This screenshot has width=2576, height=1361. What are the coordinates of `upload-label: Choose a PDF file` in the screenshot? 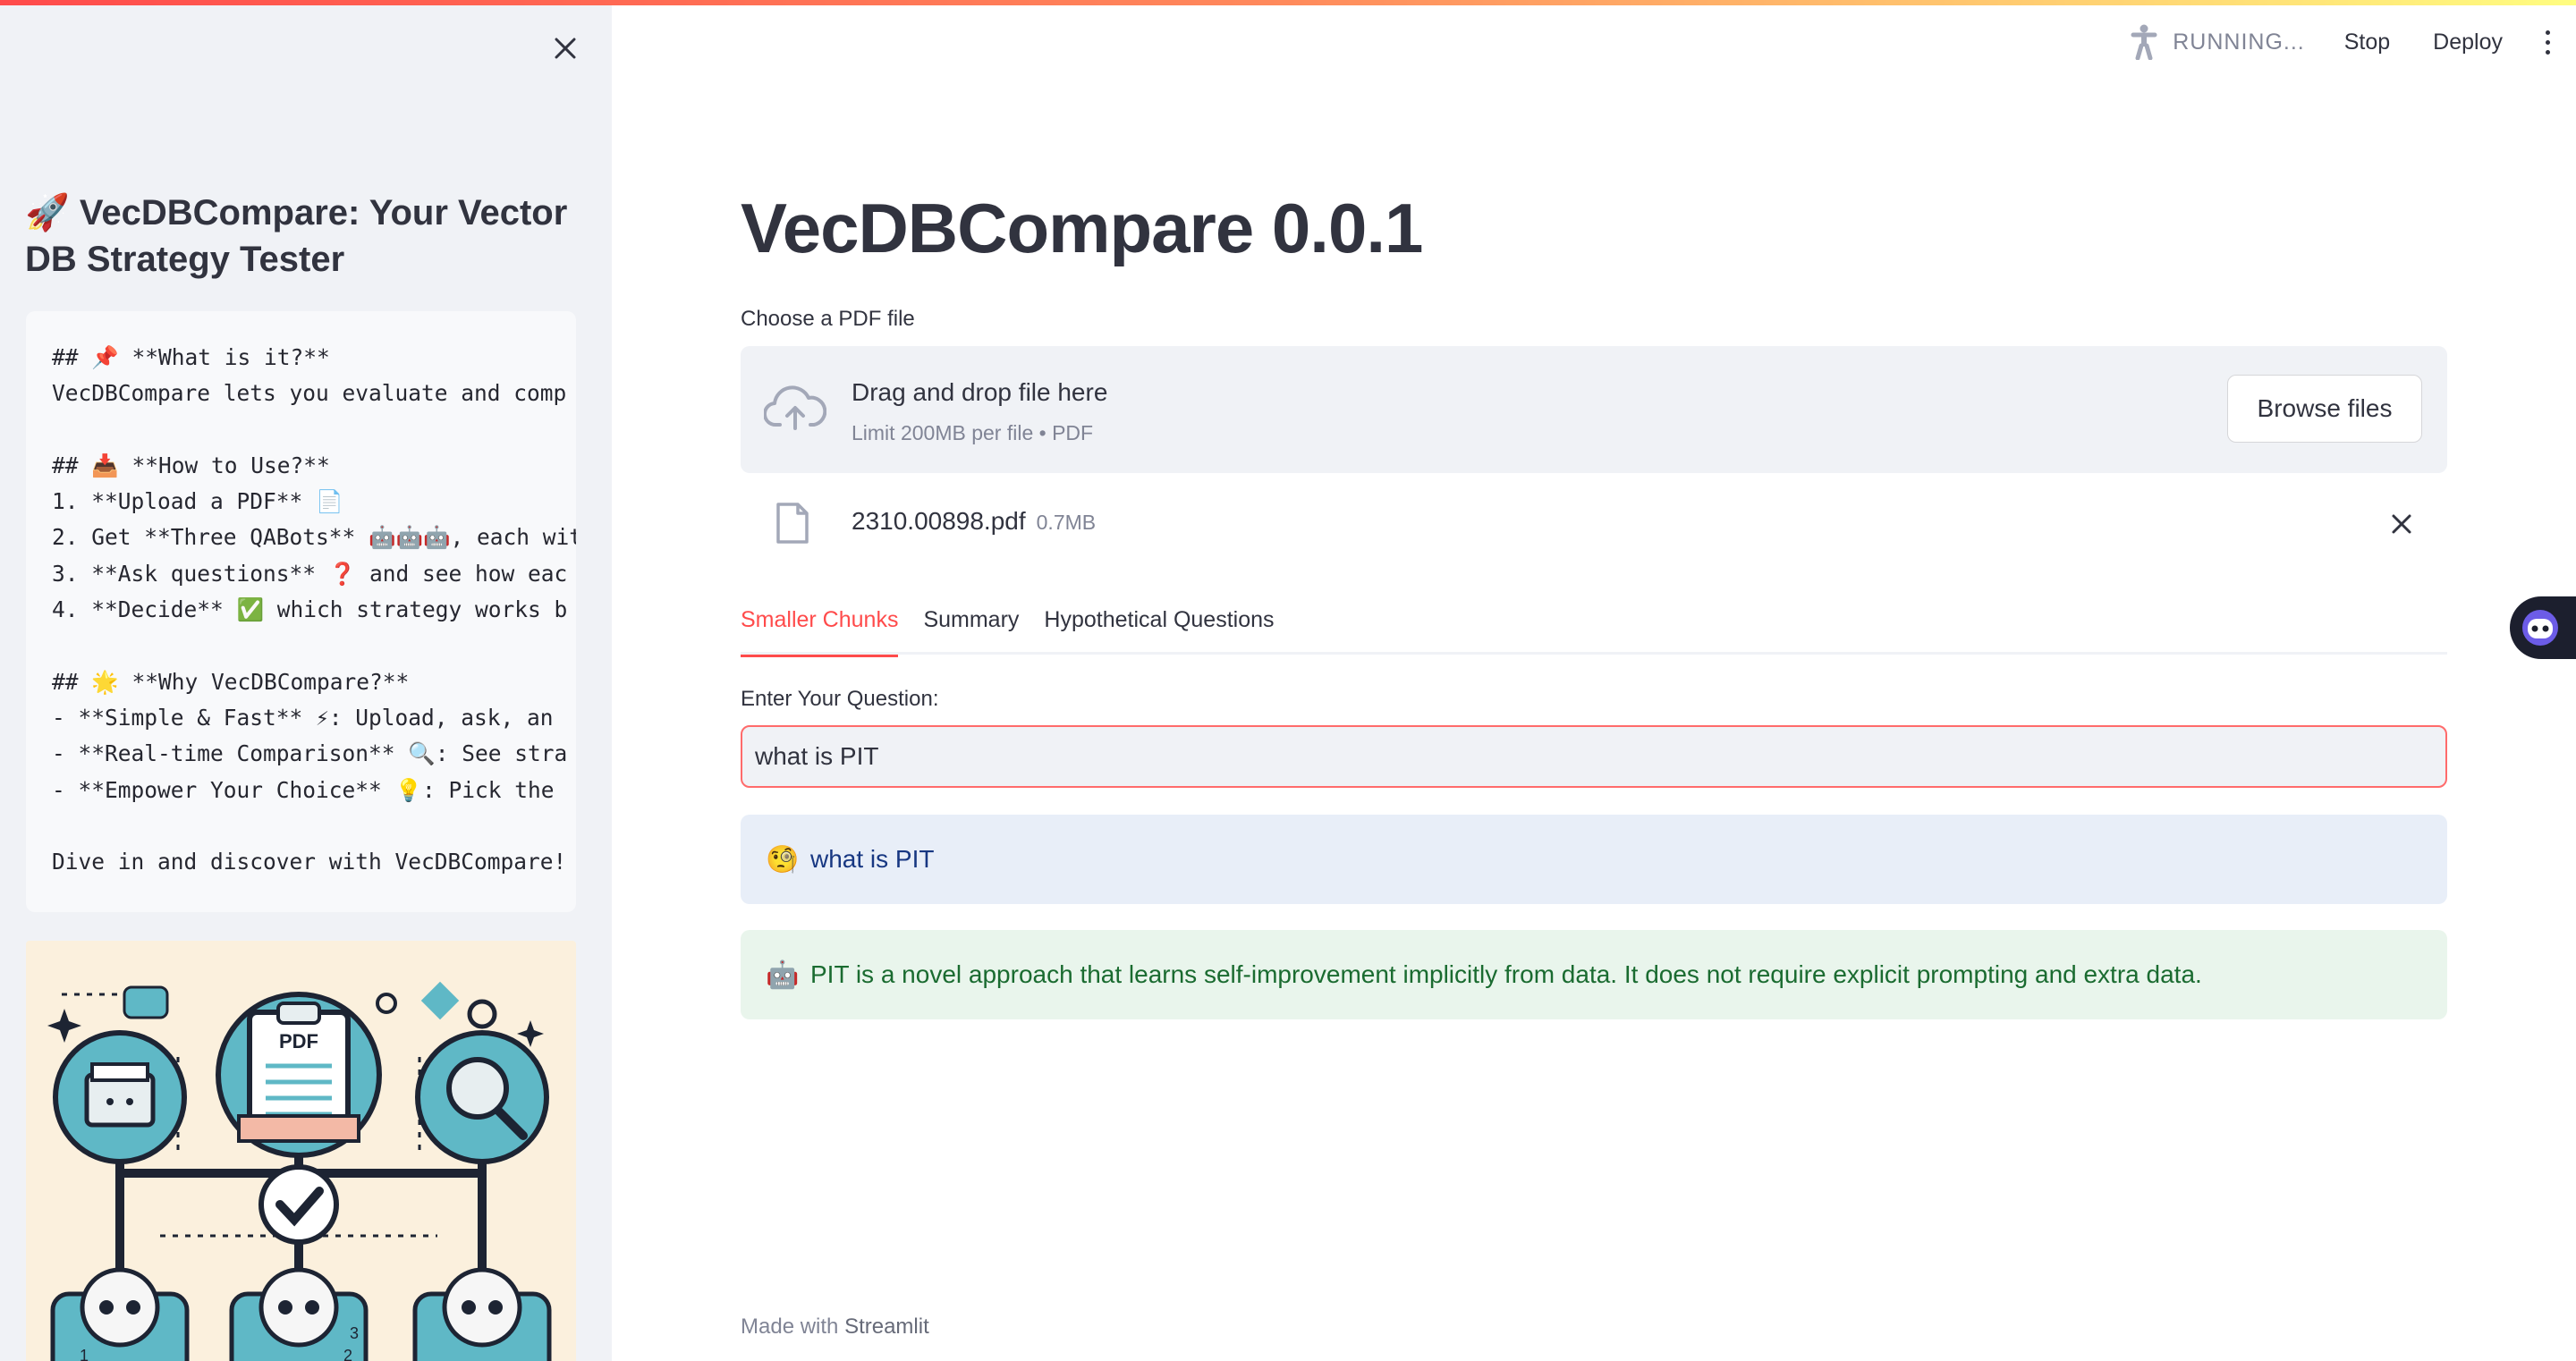 It's located at (828, 319).